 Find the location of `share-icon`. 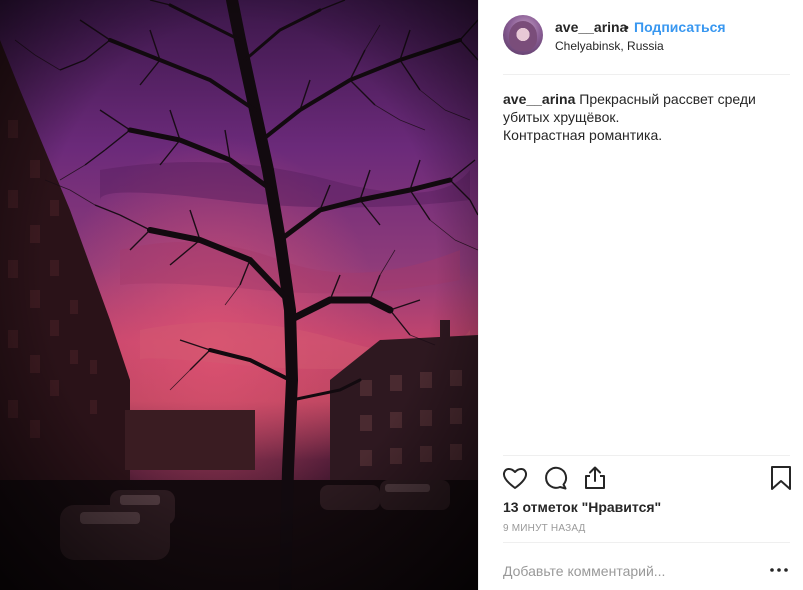

share-icon is located at coordinates (595, 477).